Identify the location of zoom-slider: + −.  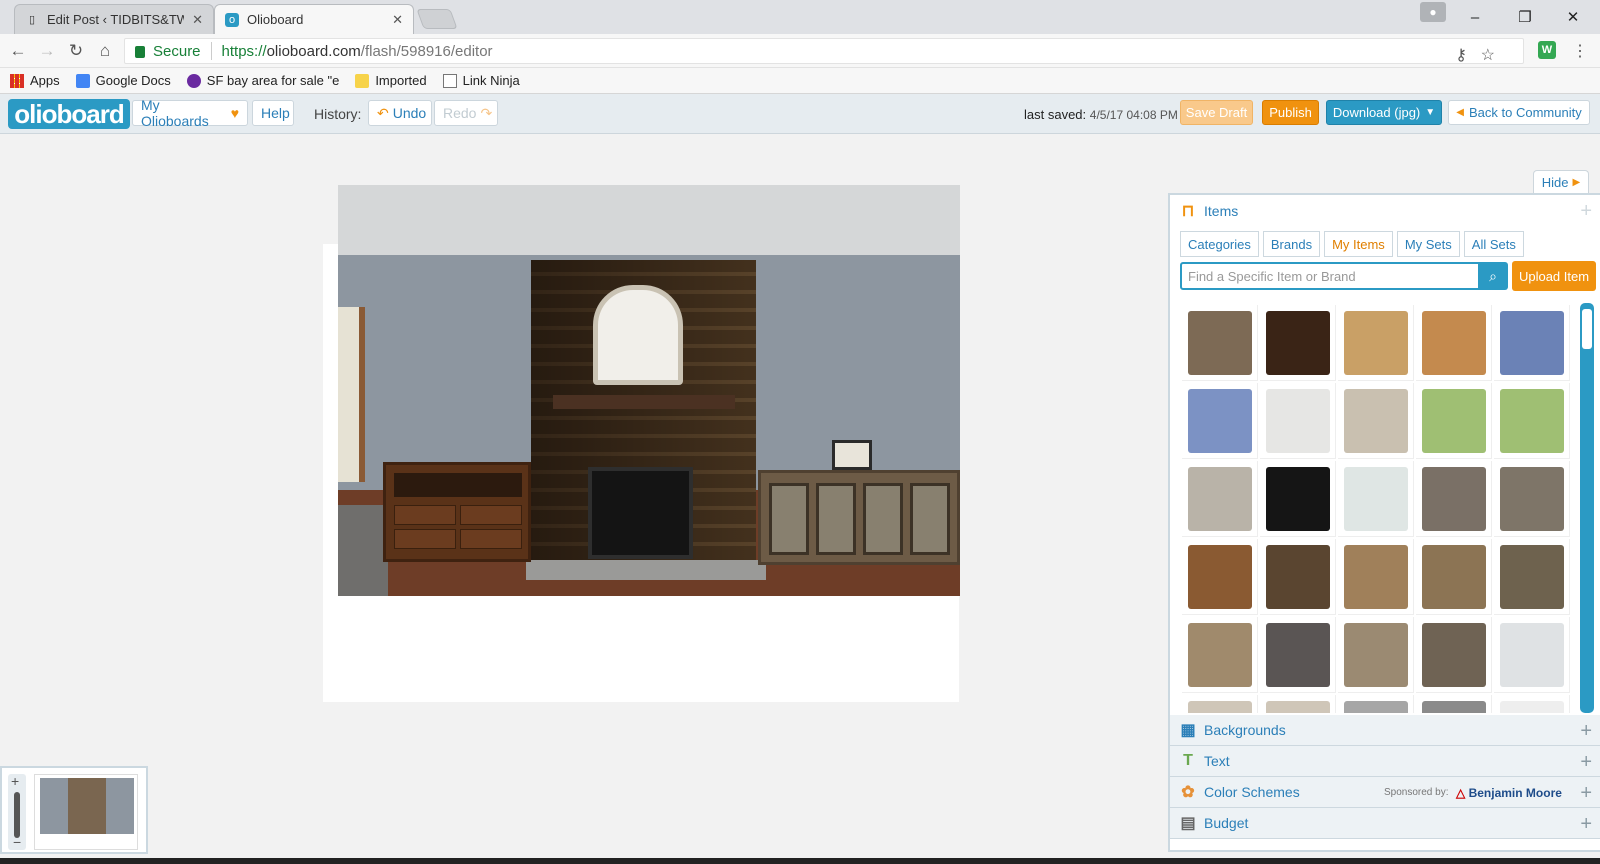
(17, 811).